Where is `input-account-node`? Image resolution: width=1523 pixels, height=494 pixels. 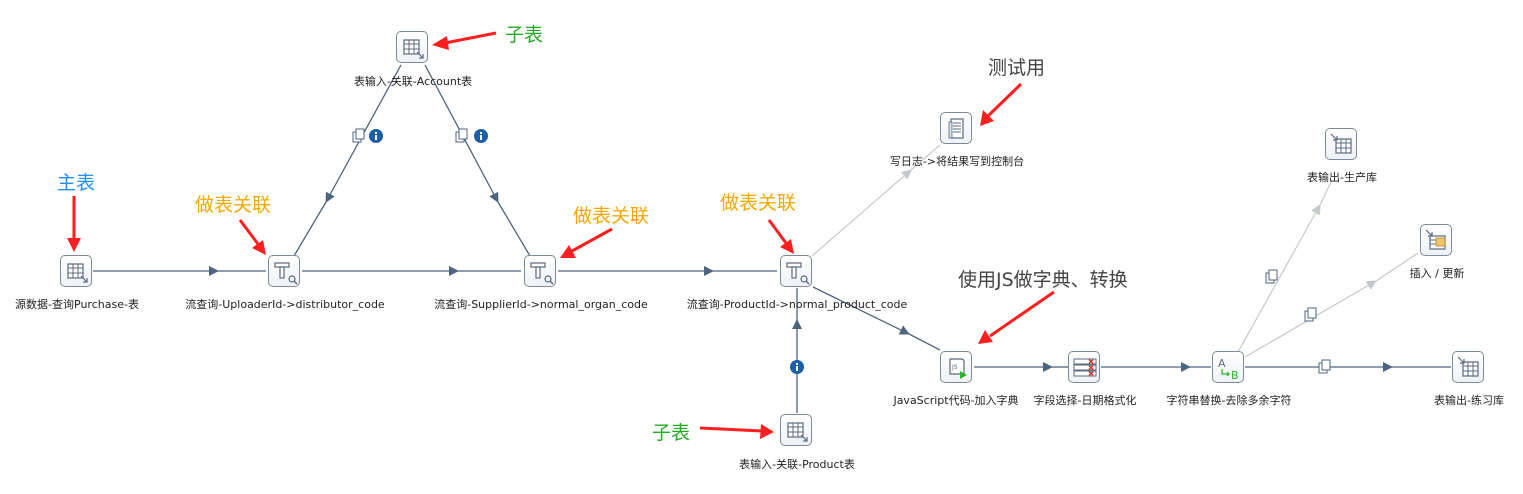 input-account-node is located at coordinates (412, 47).